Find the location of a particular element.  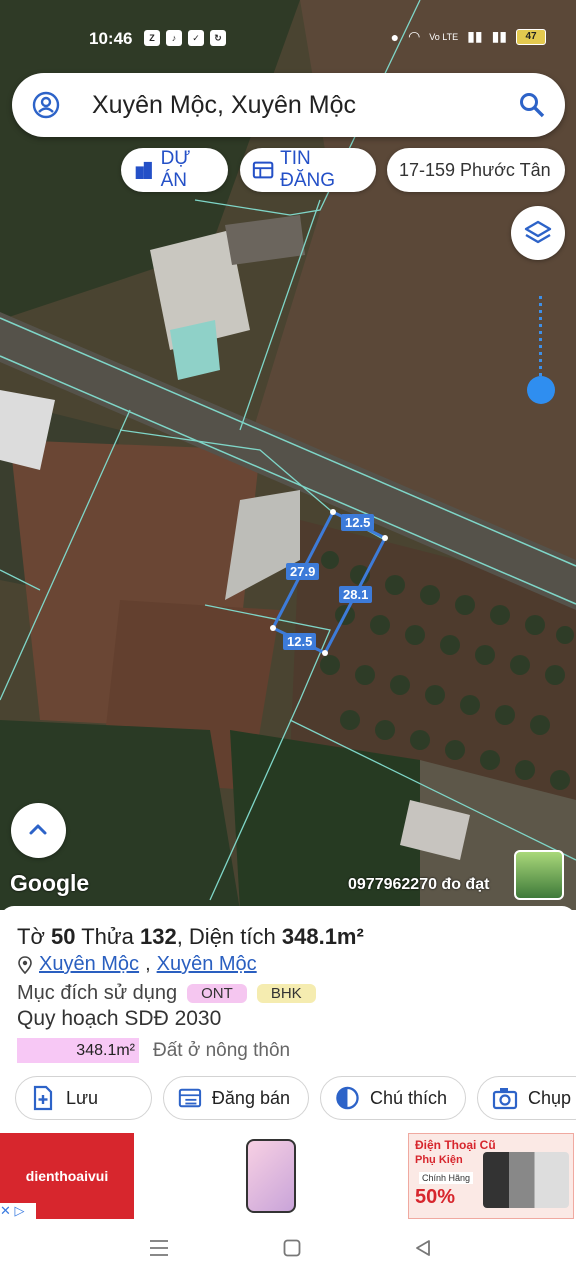

legend-button: Chú thích is located at coordinates (393, 1098).